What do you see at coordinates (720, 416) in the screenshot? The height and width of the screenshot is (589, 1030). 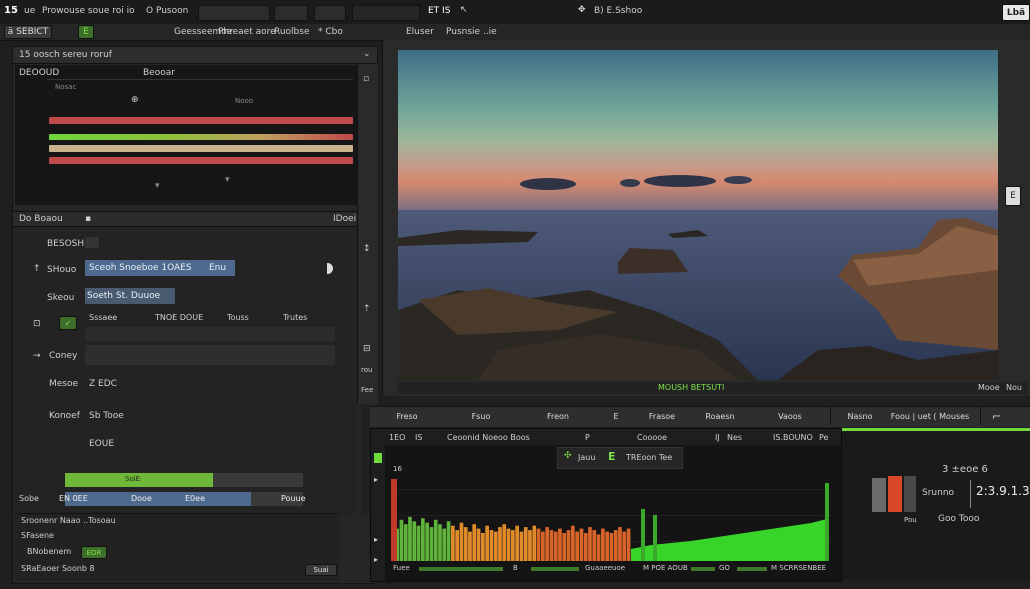 I see `tab-6: Roaesn` at bounding box center [720, 416].